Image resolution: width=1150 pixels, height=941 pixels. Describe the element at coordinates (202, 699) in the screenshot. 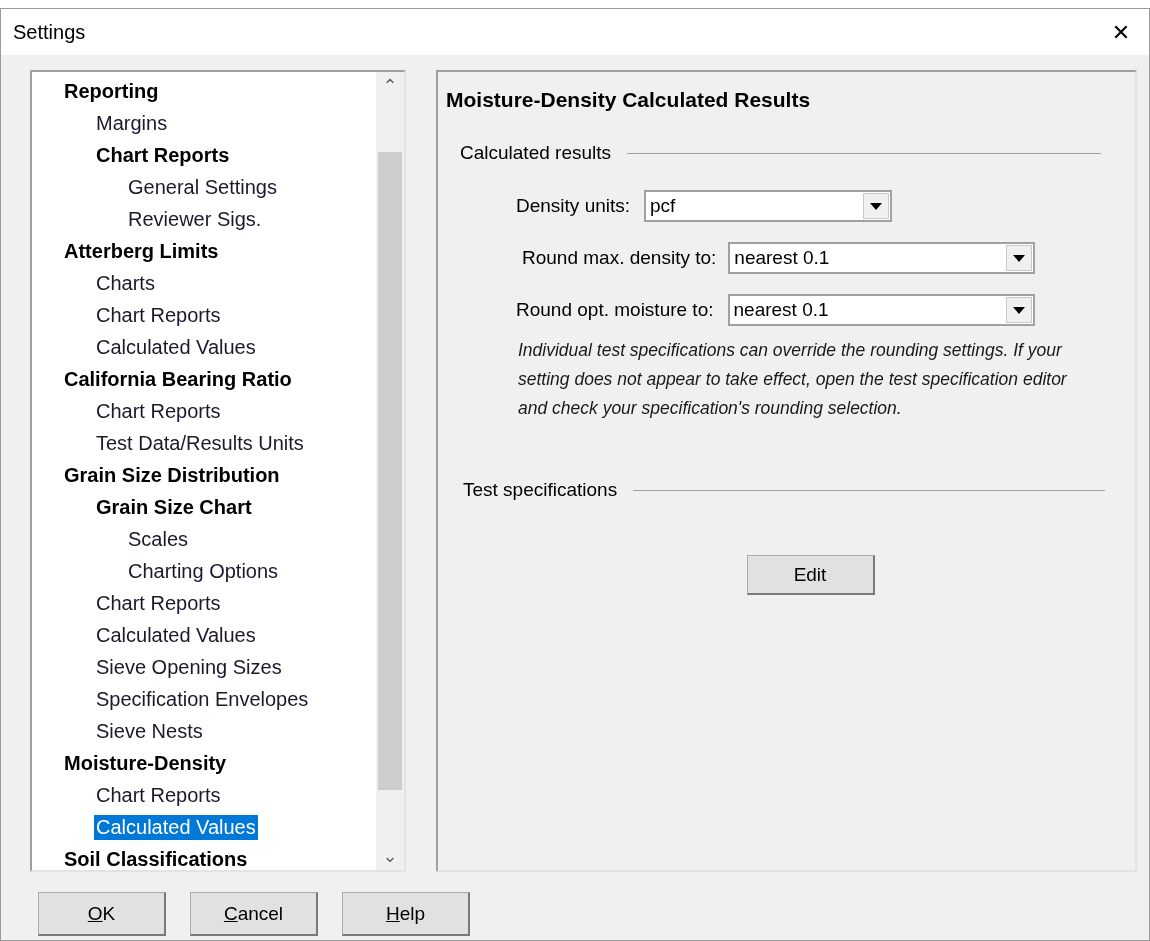

I see `tree-item: Specification Envelopes` at that location.